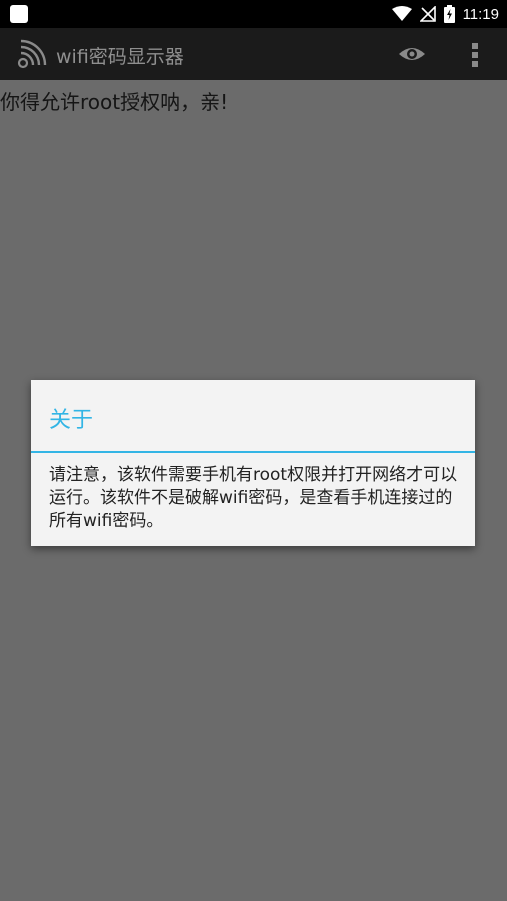  I want to click on overflow-menu-icon, so click(475, 55).